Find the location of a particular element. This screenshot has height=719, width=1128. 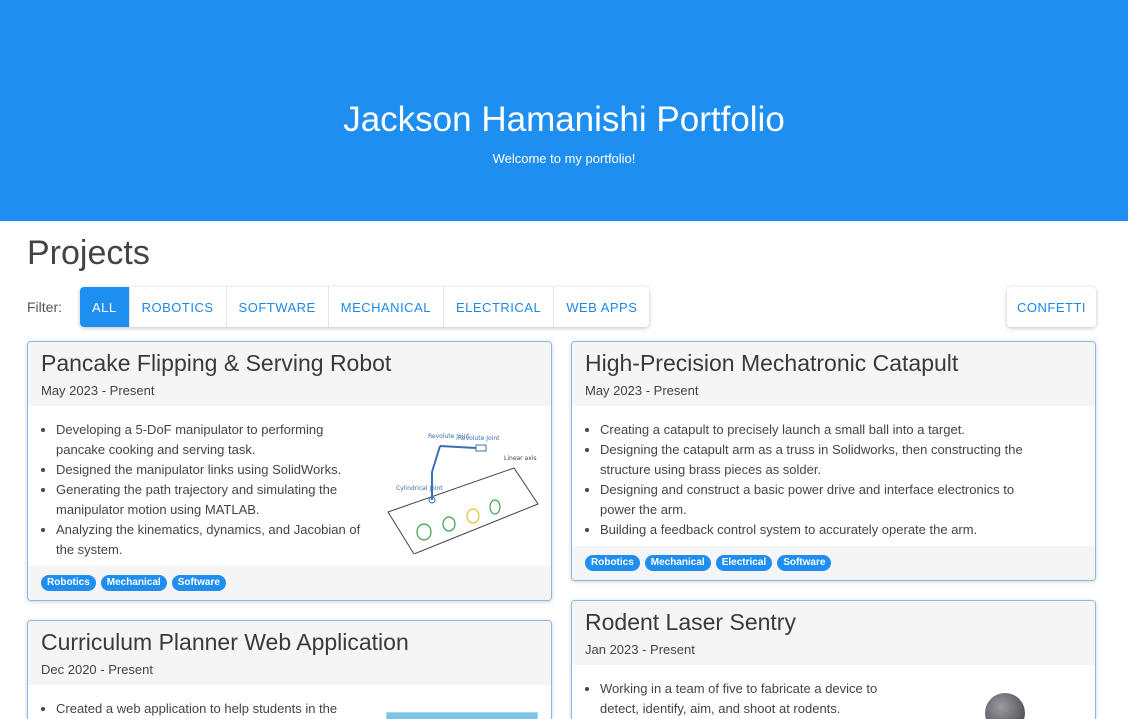

filter-mechanical-button: MECHANICAL is located at coordinates (386, 307).